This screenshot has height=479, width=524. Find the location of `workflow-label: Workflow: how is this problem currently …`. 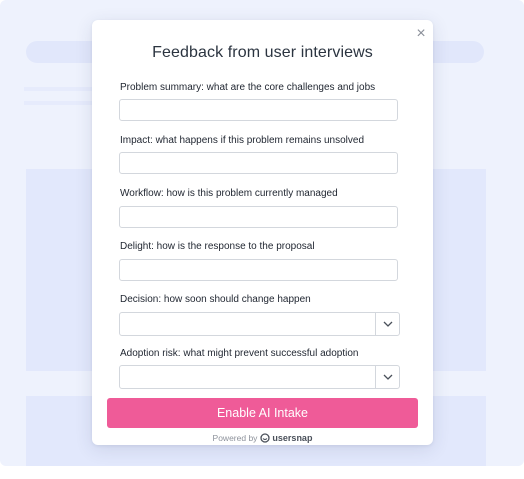

workflow-label: Workflow: how is this problem currently … is located at coordinates (229, 193).